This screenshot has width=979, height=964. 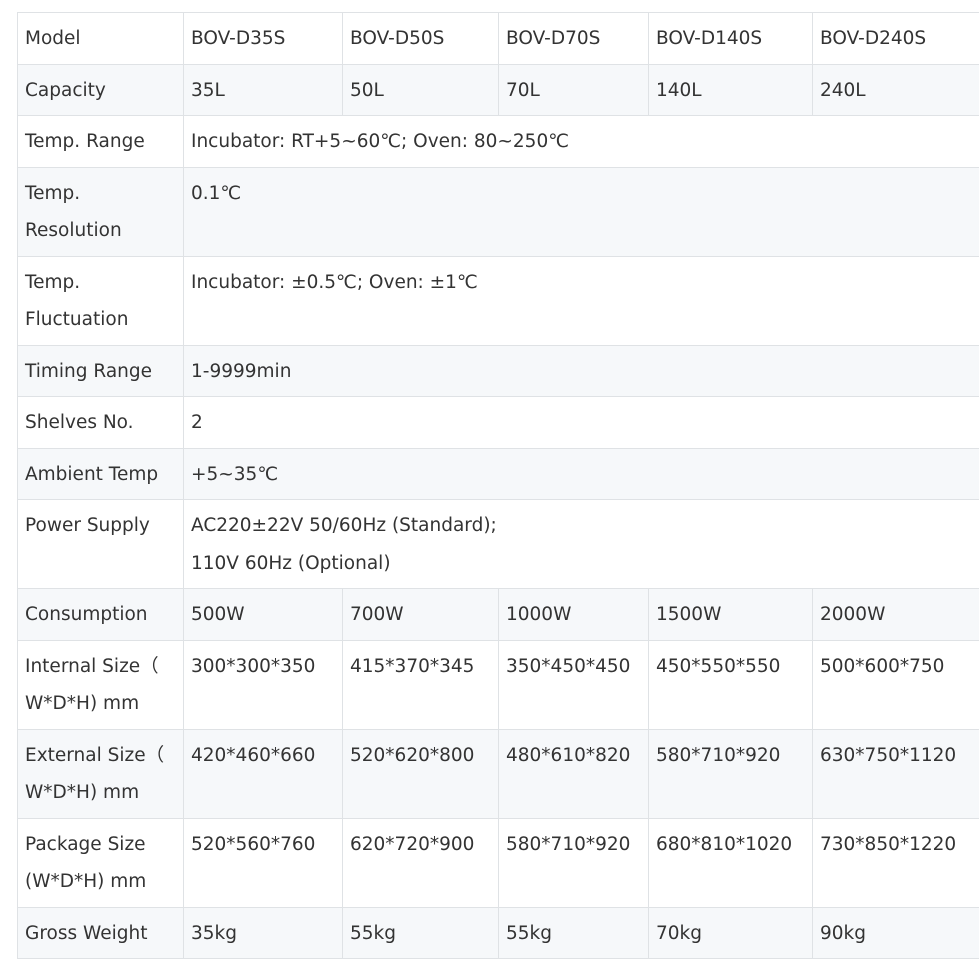 I want to click on table-cell: 240L, so click(x=895, y=89).